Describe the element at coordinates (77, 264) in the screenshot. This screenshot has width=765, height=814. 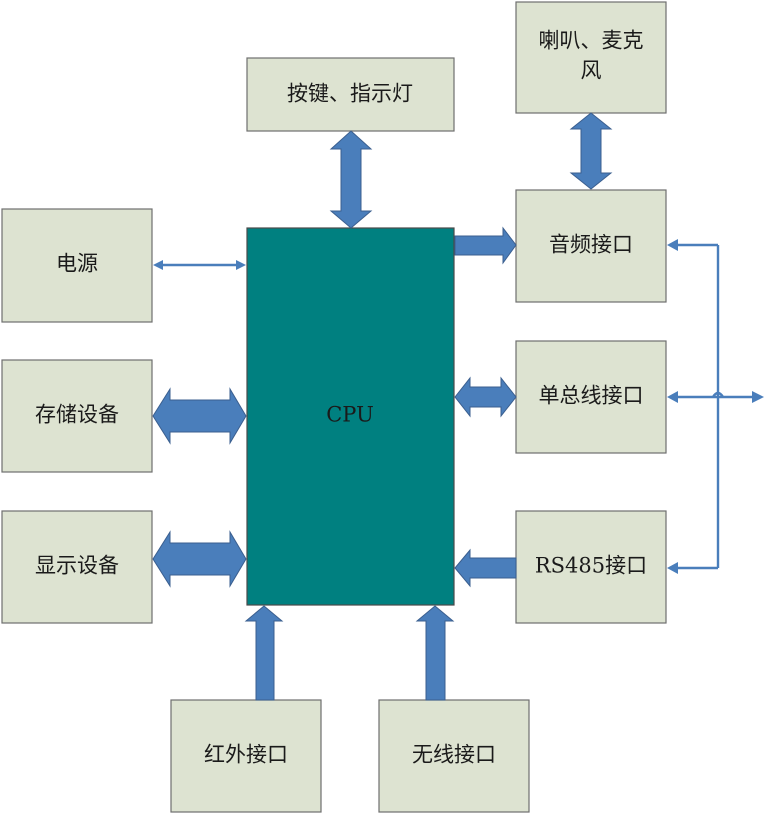
I see `power-label: 电源` at that location.